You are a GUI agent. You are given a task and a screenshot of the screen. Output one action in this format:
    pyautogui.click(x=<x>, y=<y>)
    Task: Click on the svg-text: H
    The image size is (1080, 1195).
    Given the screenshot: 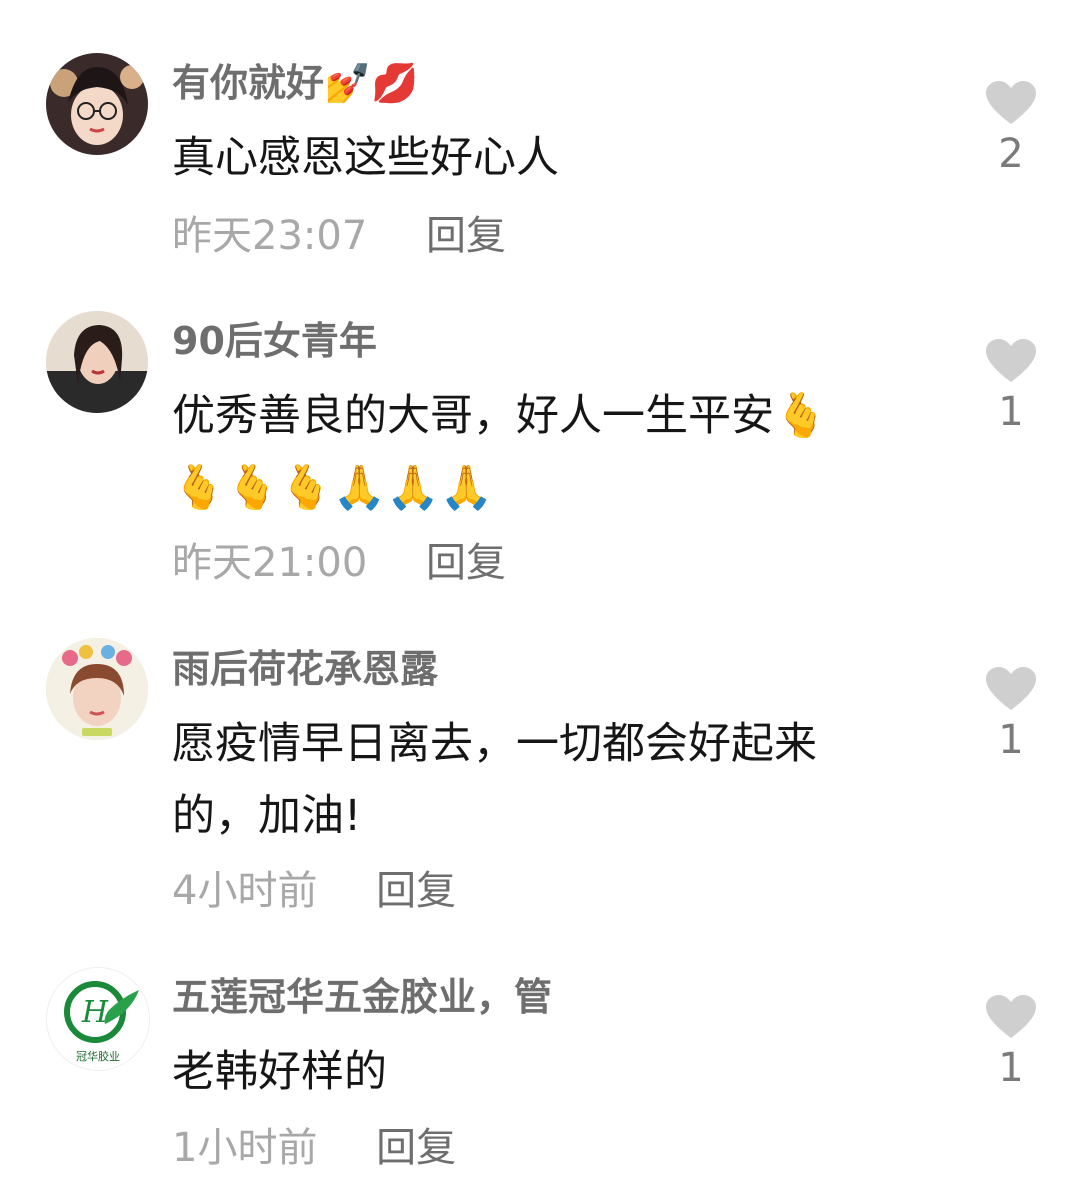 What is the action you would take?
    pyautogui.click(x=95, y=1012)
    